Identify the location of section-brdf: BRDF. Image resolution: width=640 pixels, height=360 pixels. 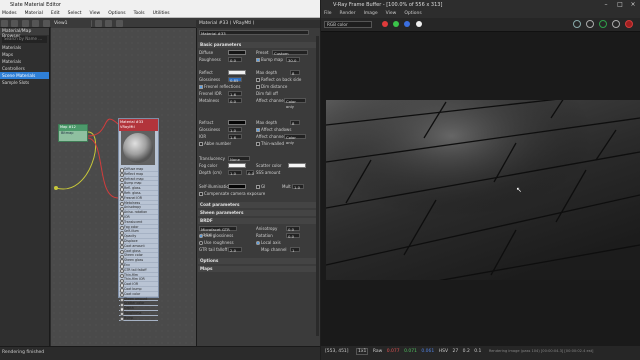
(257, 221).